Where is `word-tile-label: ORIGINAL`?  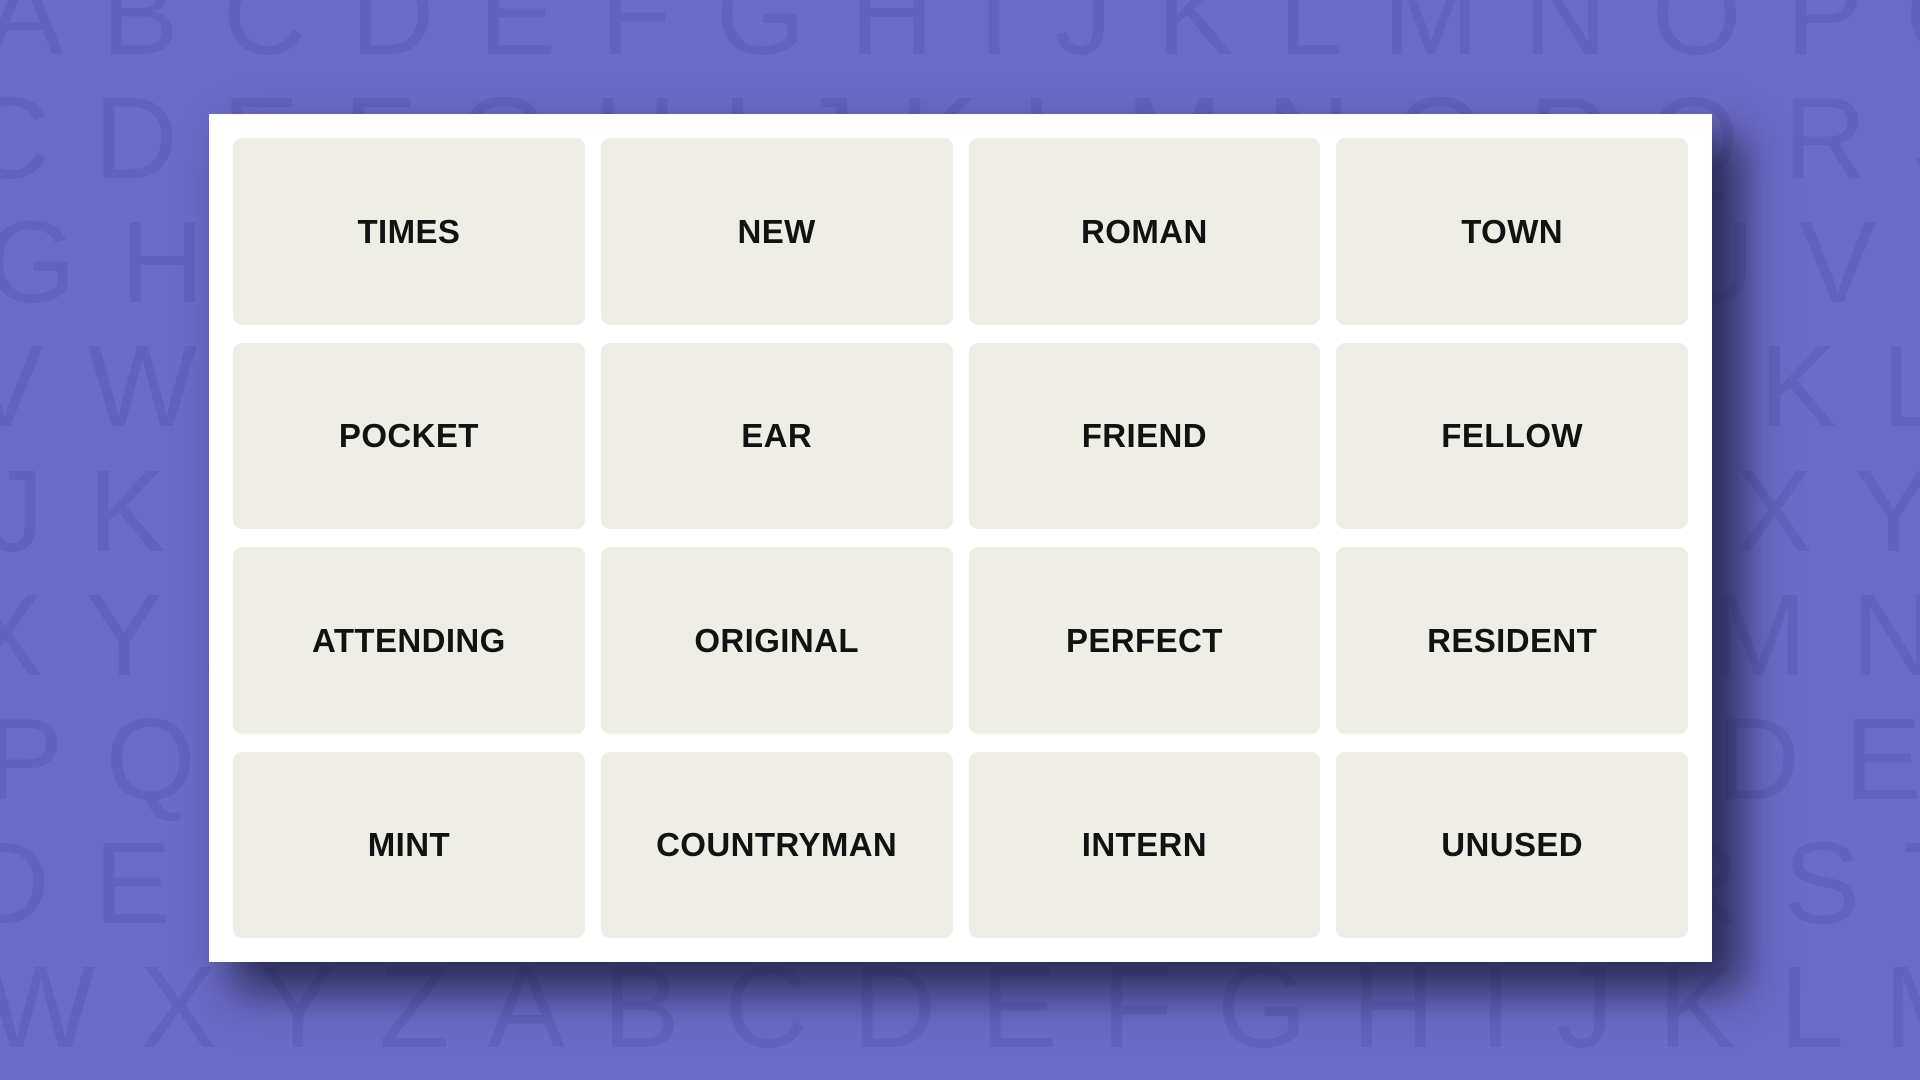
word-tile-label: ORIGINAL is located at coordinates (776, 640).